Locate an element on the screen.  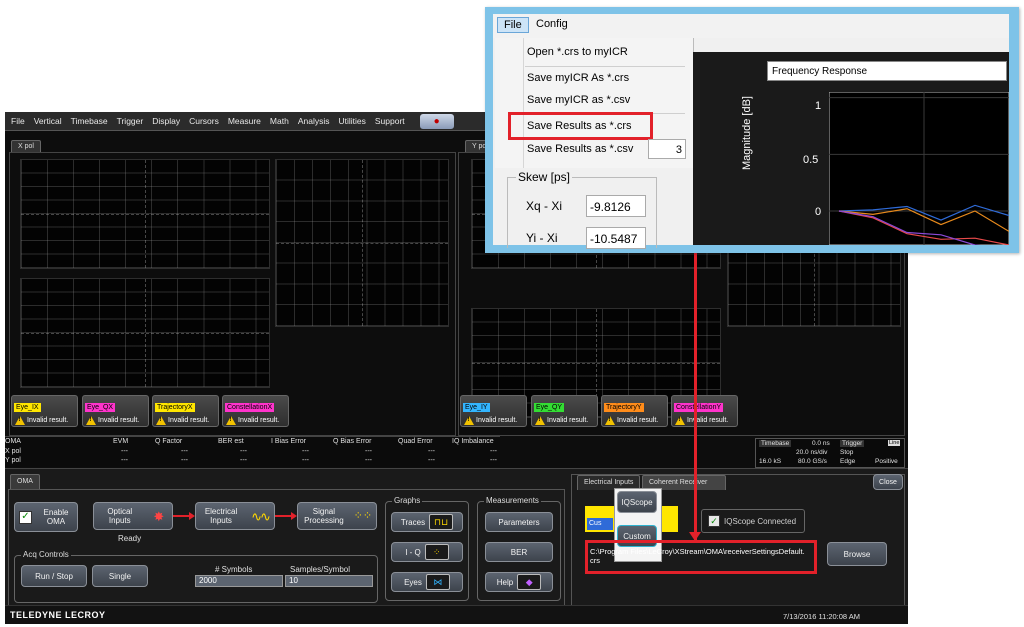
symbols-input: 2000 is located at coordinates (239, 581).